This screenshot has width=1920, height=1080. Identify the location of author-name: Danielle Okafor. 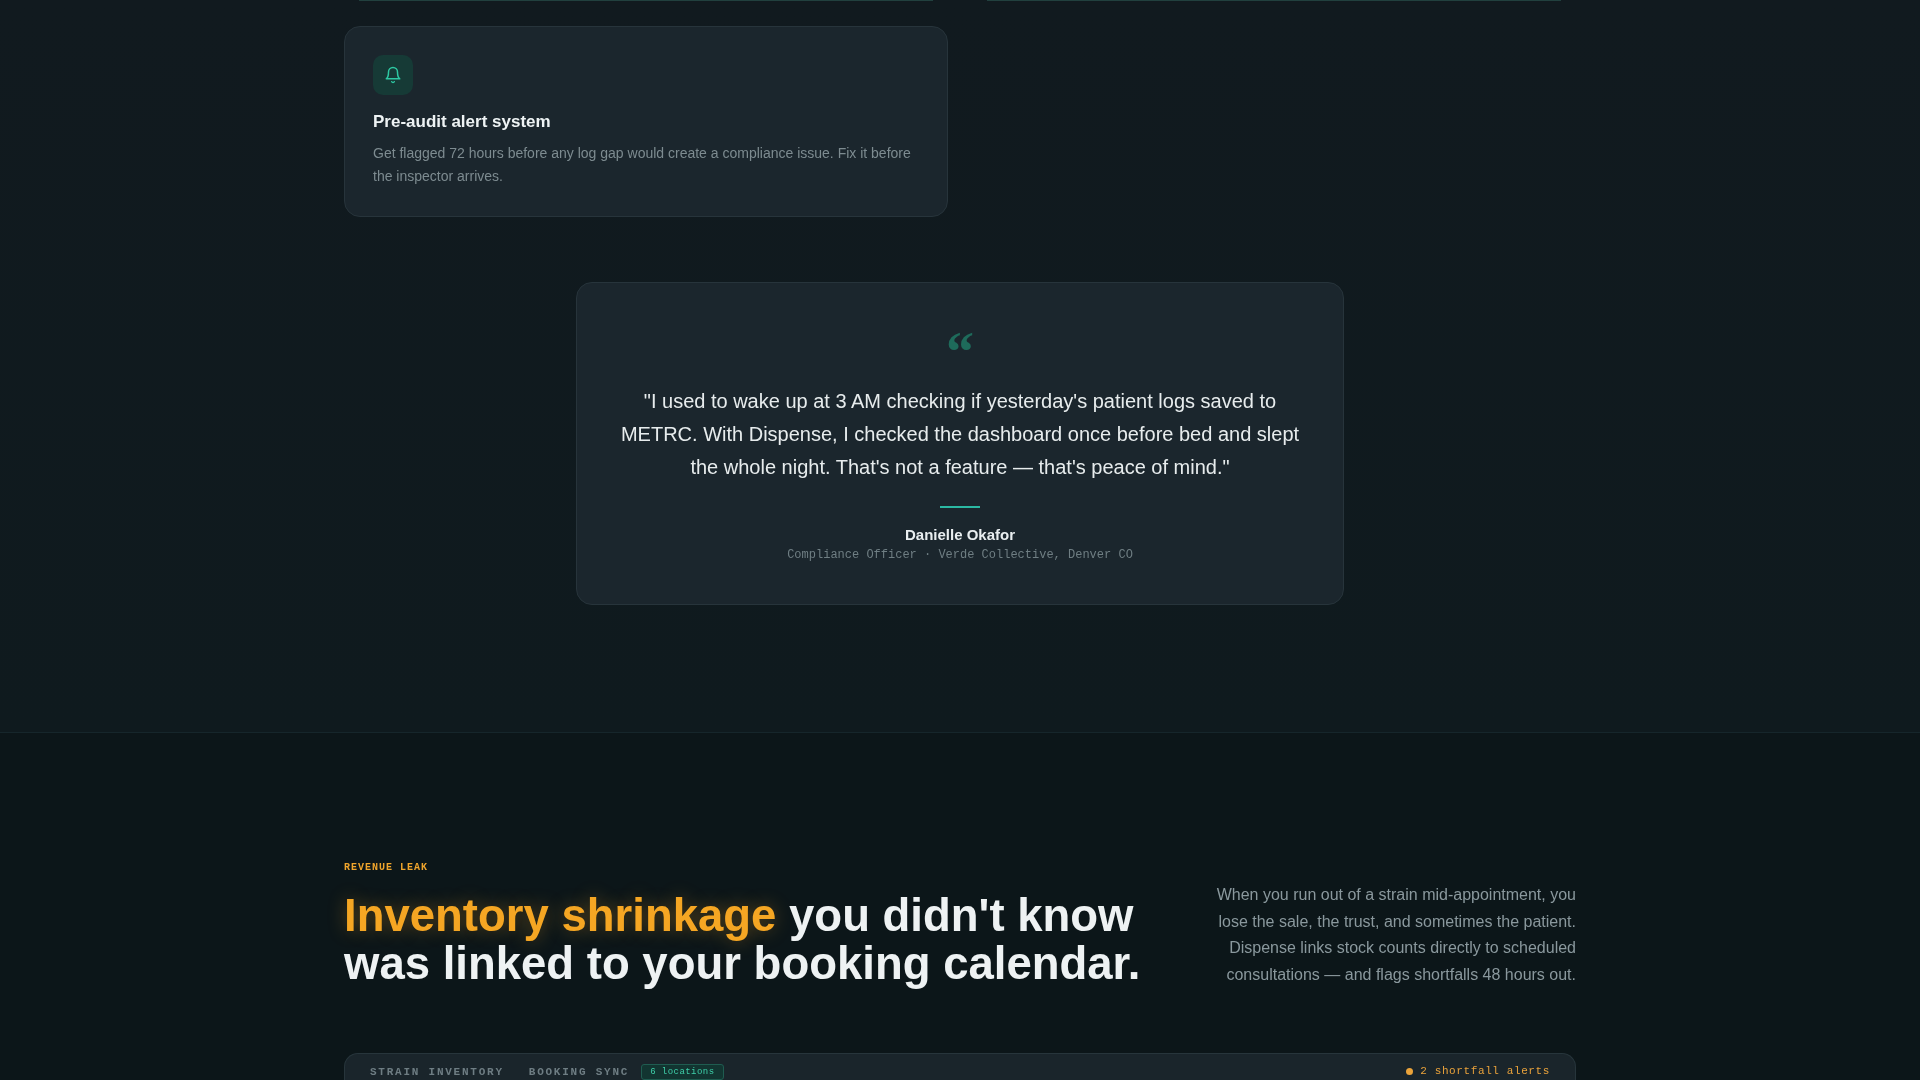
(959, 535).